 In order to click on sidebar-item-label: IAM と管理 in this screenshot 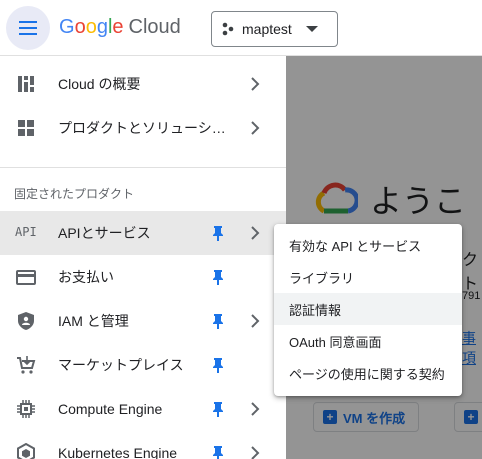, I will do `click(93, 321)`.